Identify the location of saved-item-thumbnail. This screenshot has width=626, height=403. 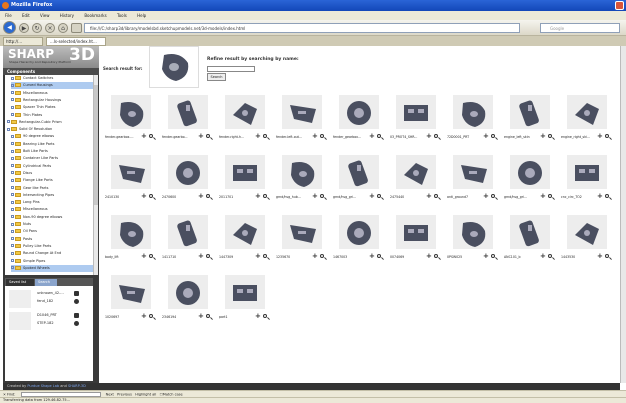
(20, 299).